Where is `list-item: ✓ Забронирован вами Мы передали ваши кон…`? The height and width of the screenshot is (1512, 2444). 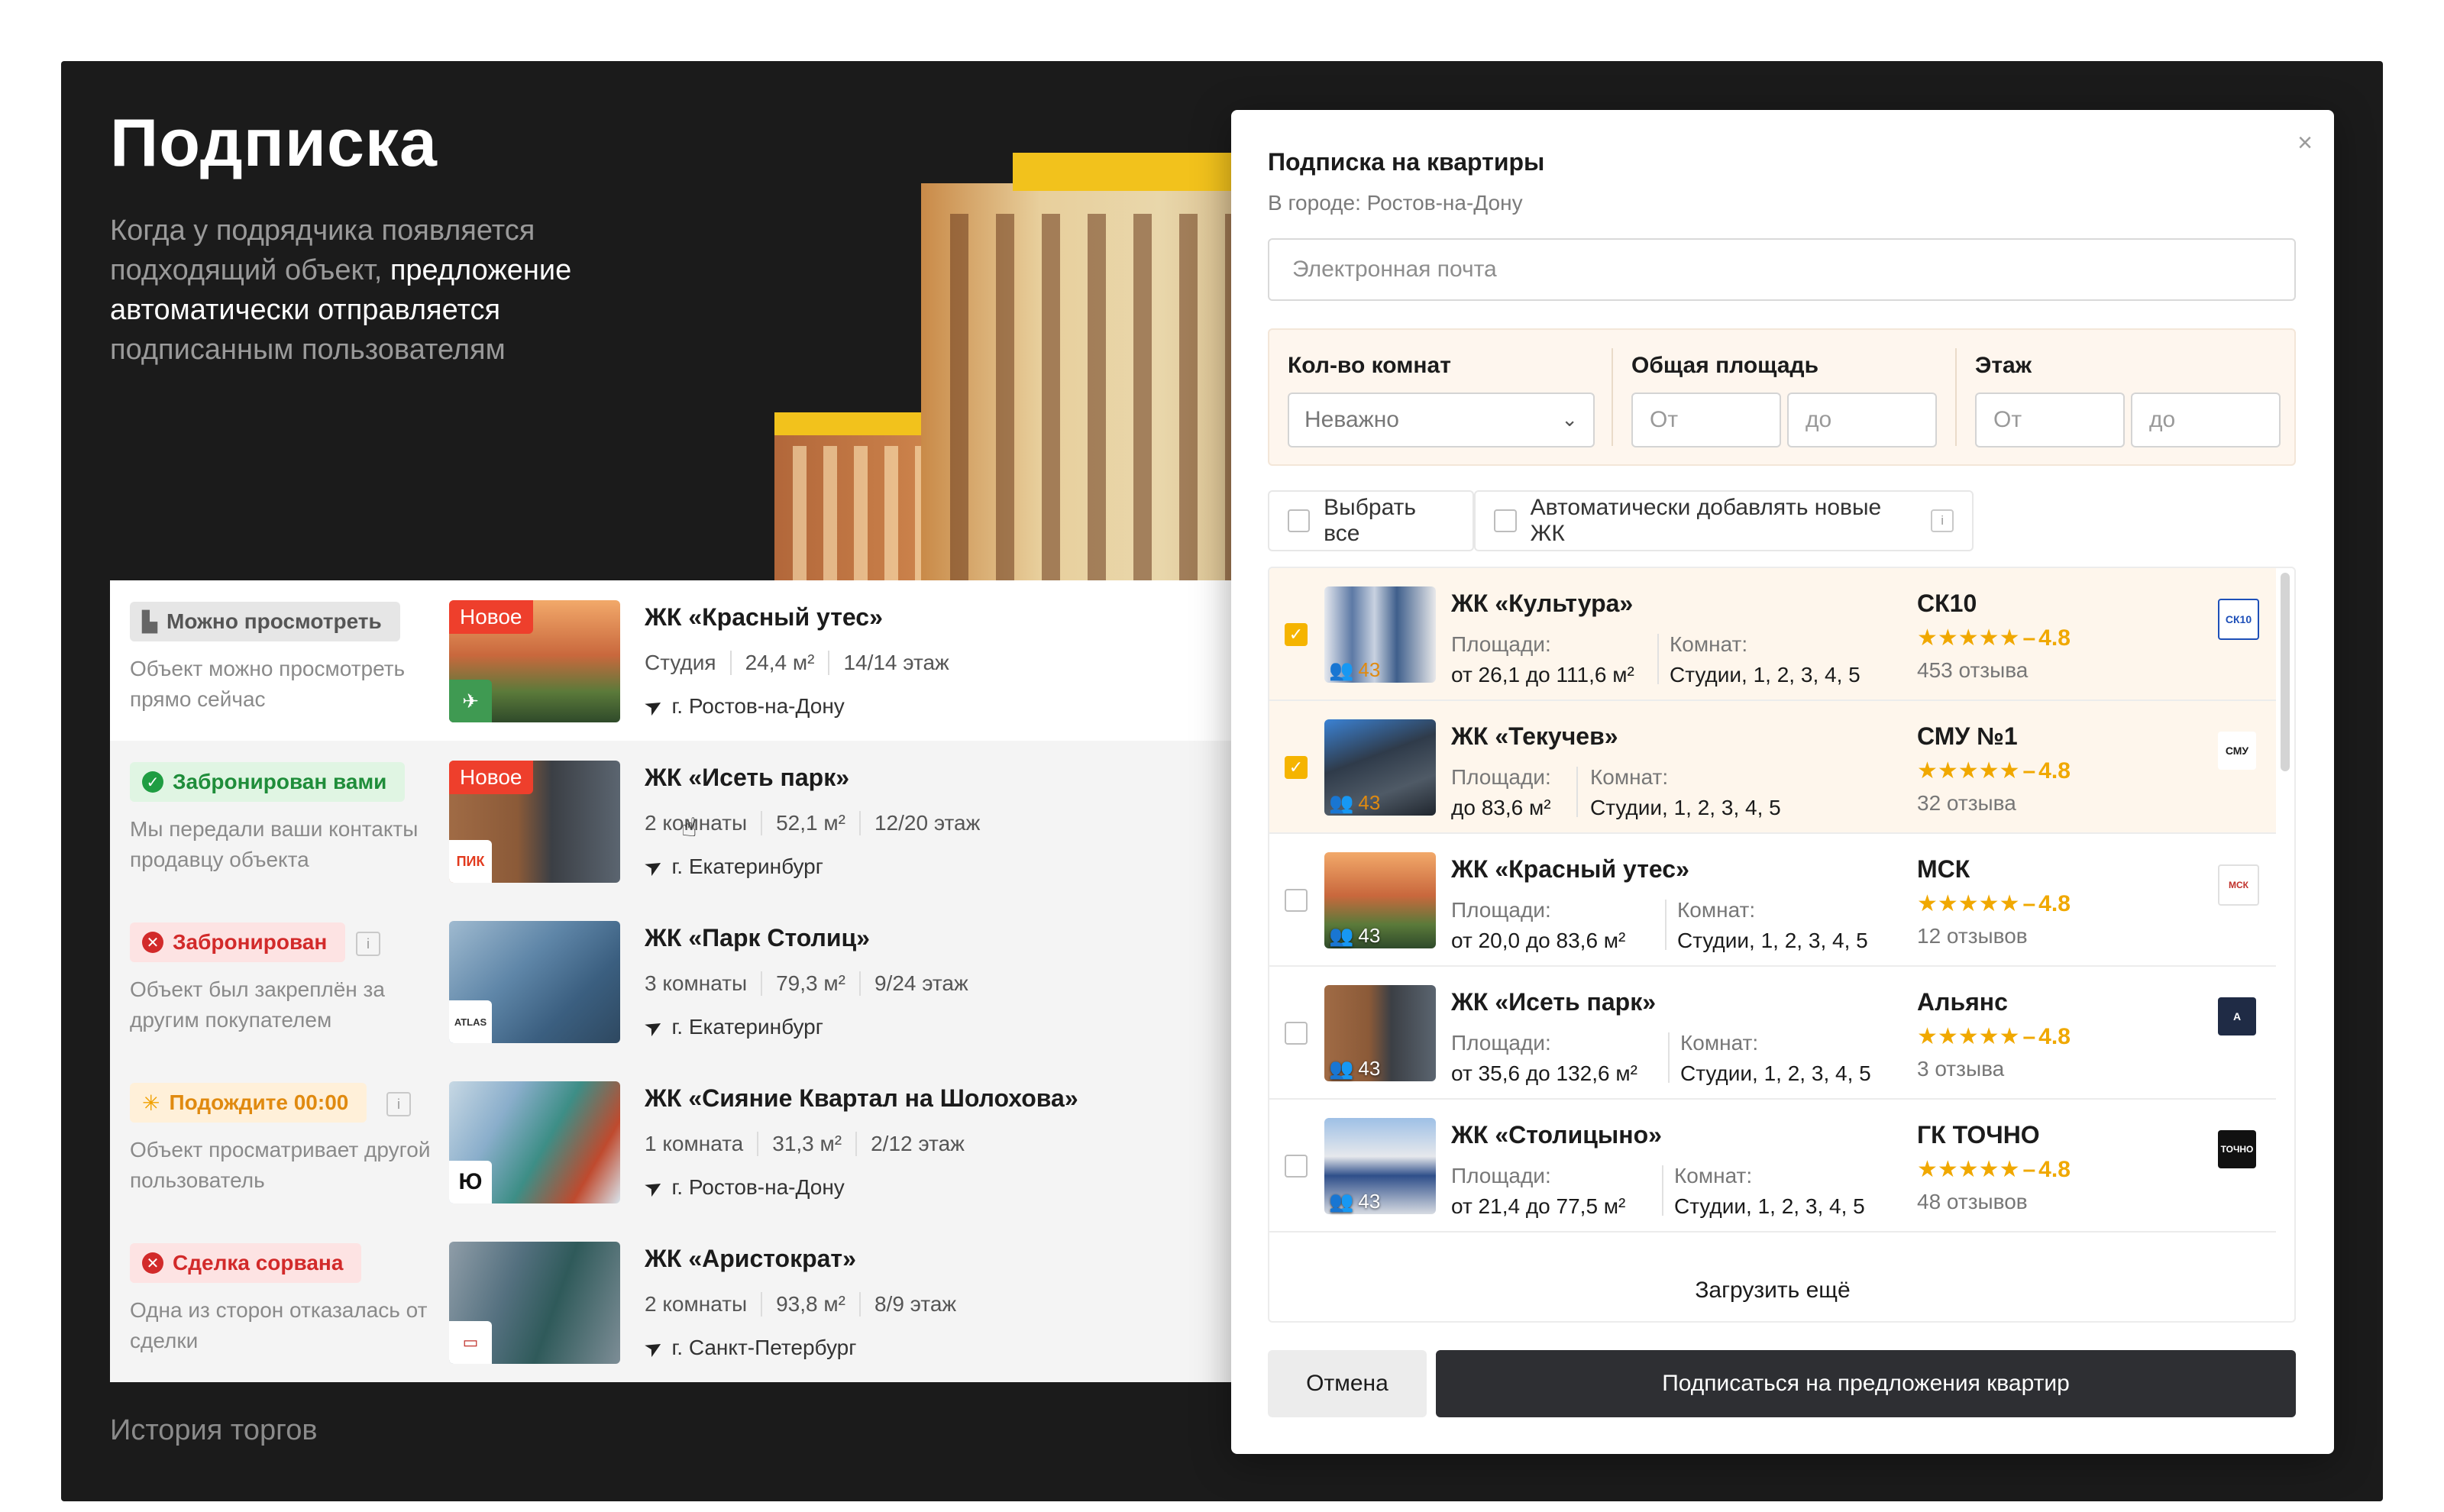
list-item: ✓ Забронирован вами Мы передали ваши кон… is located at coordinates (672, 822).